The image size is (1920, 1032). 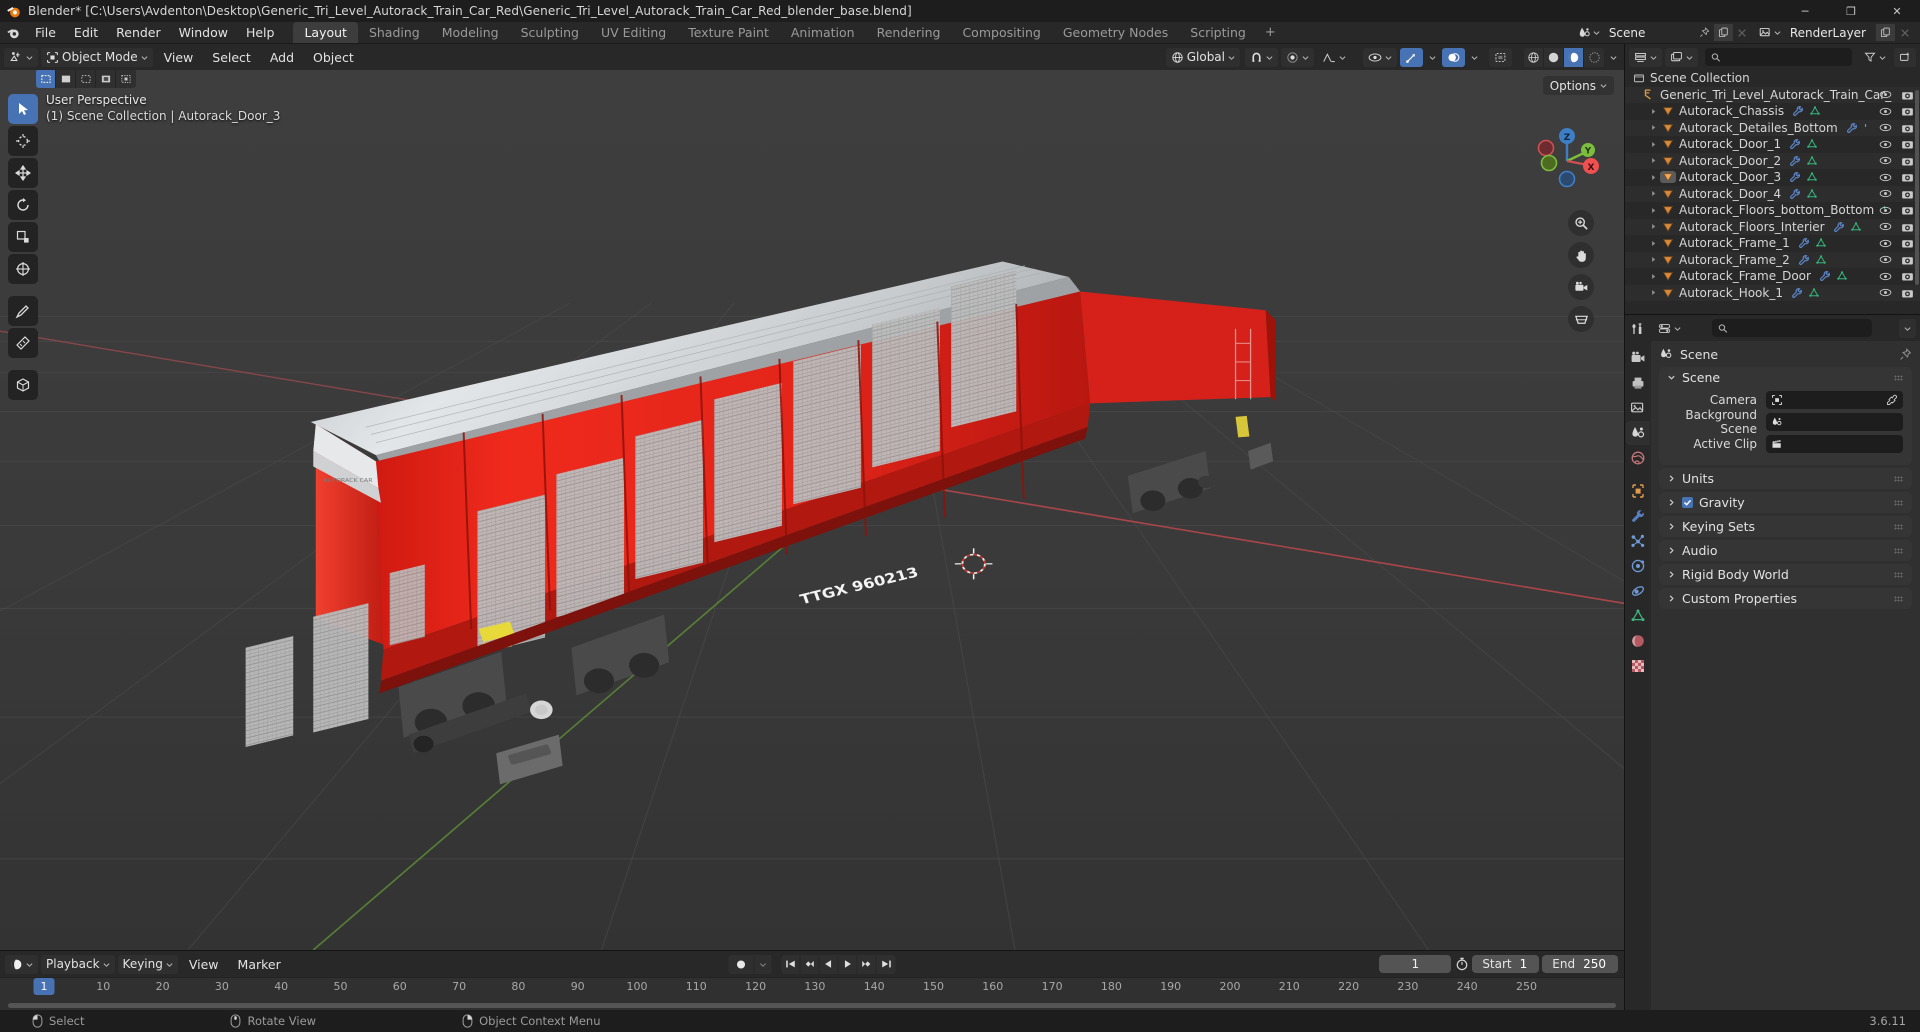 I want to click on viewport-menu-object: Object, so click(x=333, y=57).